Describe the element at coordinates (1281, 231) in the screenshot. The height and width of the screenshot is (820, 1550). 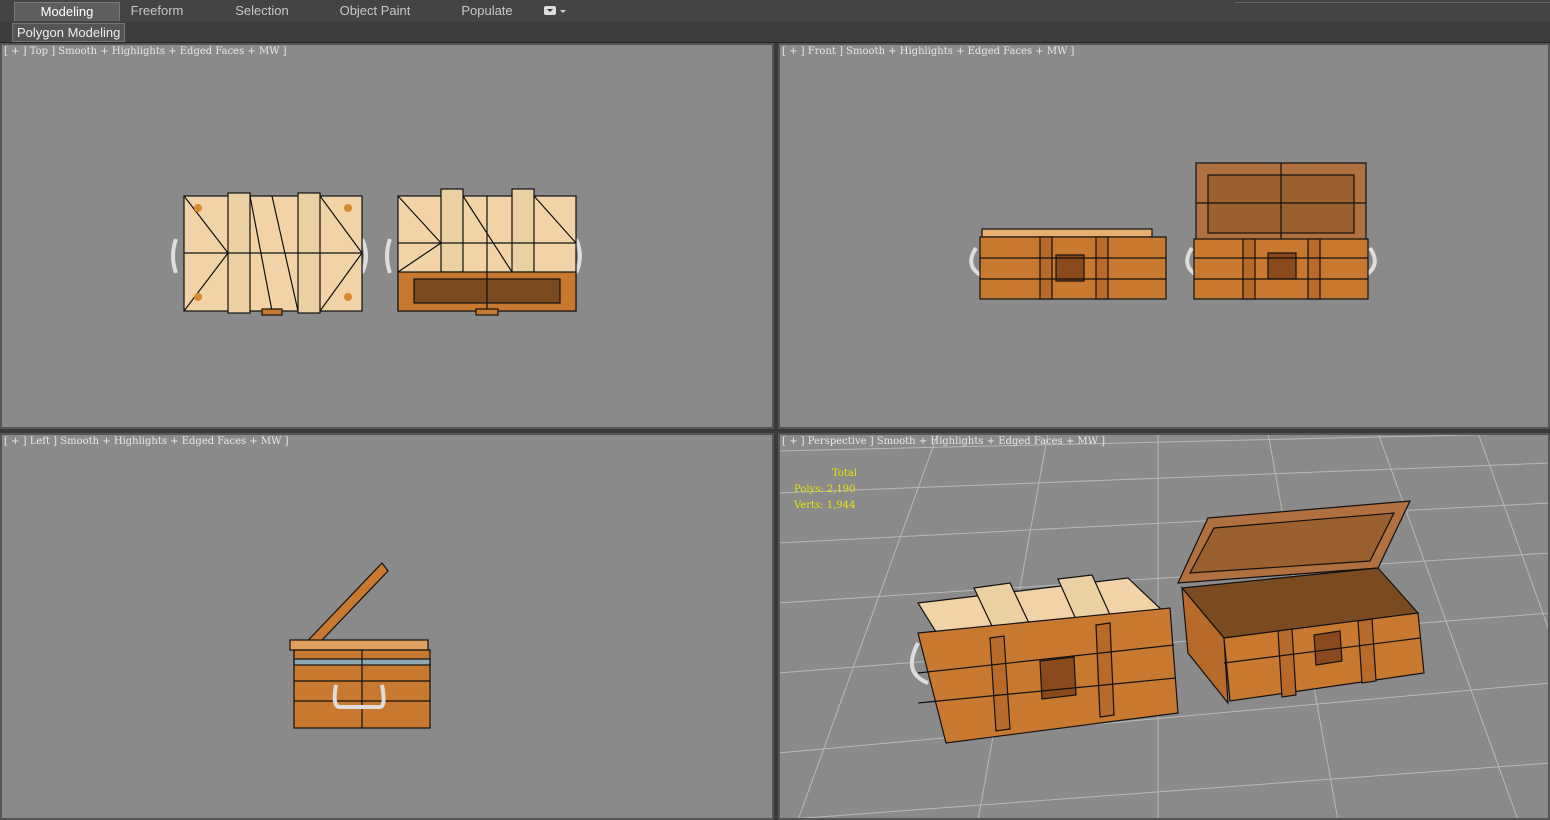
I see `open-chest-front` at that location.